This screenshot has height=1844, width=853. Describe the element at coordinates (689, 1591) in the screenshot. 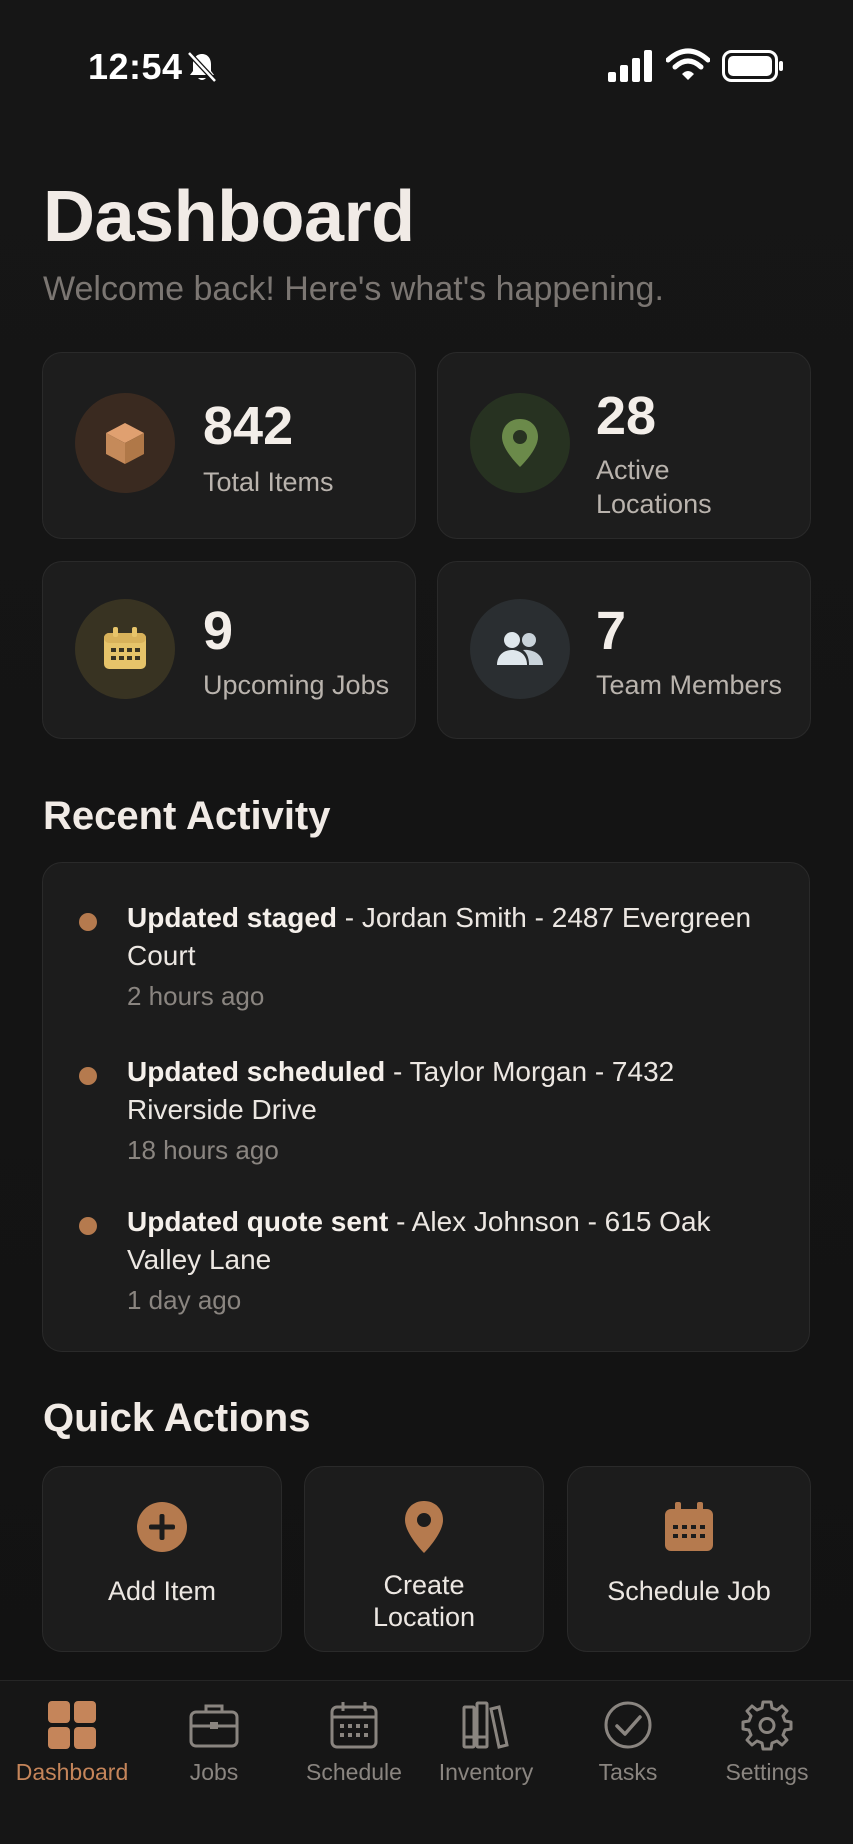

I see `action-label: Schedule Job` at that location.